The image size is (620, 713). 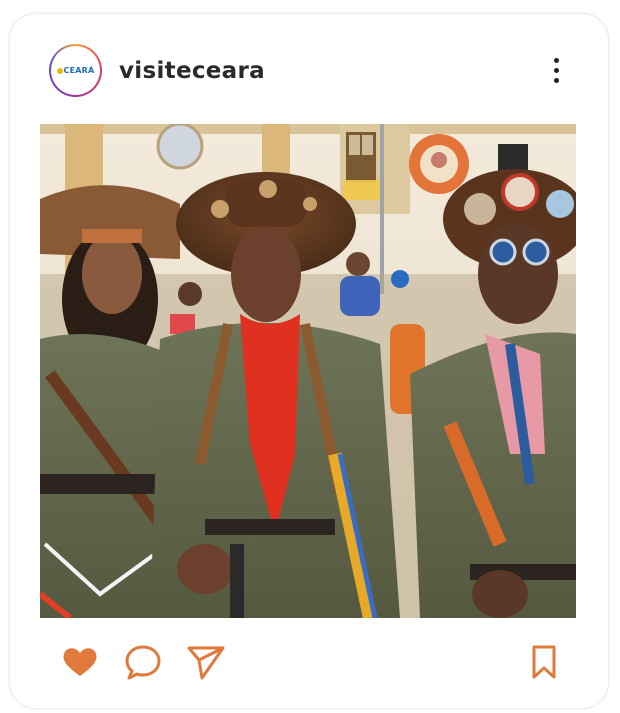 What do you see at coordinates (309, 664) in the screenshot?
I see `post-actions` at bounding box center [309, 664].